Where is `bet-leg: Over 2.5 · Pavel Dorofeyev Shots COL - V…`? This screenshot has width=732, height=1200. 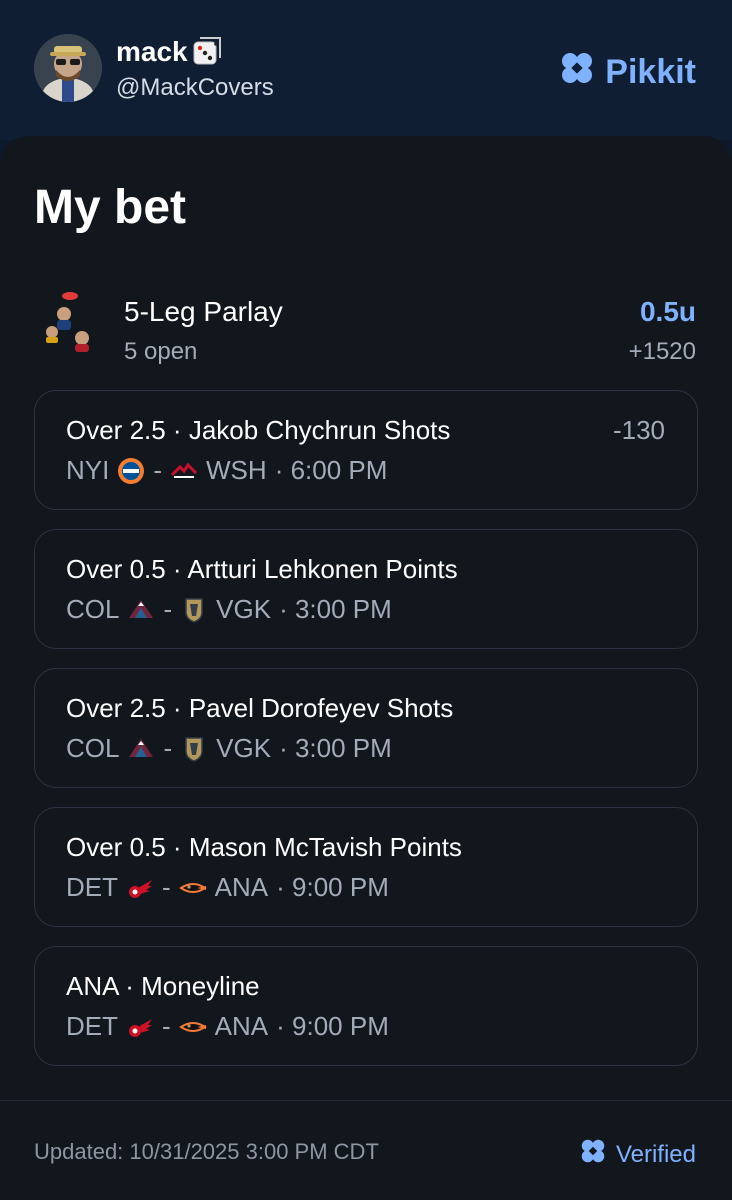
bet-leg: Over 2.5 · Pavel Dorofeyev Shots COL - V… is located at coordinates (366, 728).